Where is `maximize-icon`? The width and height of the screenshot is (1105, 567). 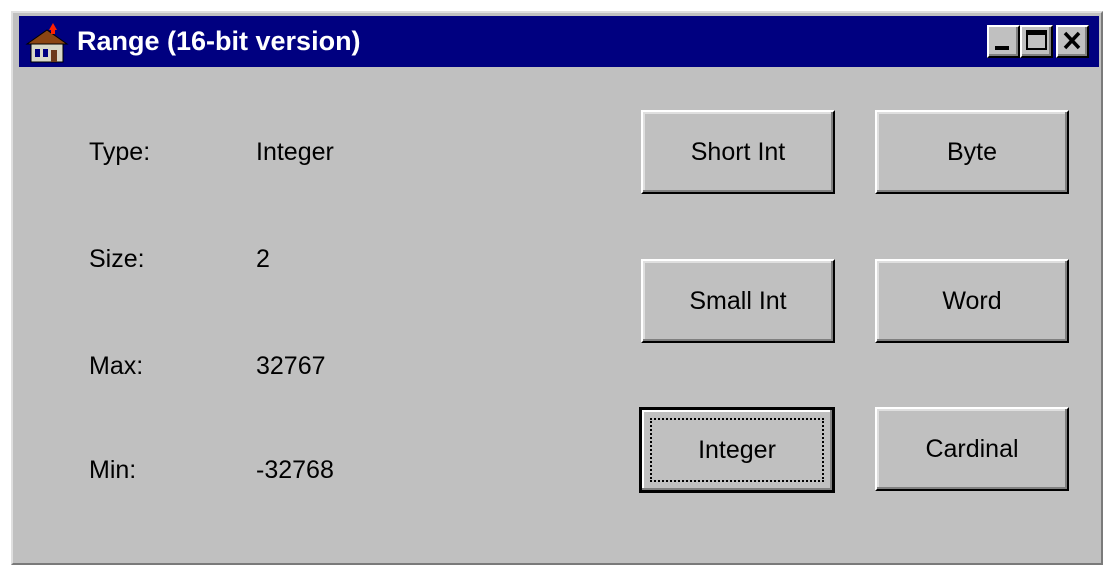
maximize-icon is located at coordinates (1036, 40).